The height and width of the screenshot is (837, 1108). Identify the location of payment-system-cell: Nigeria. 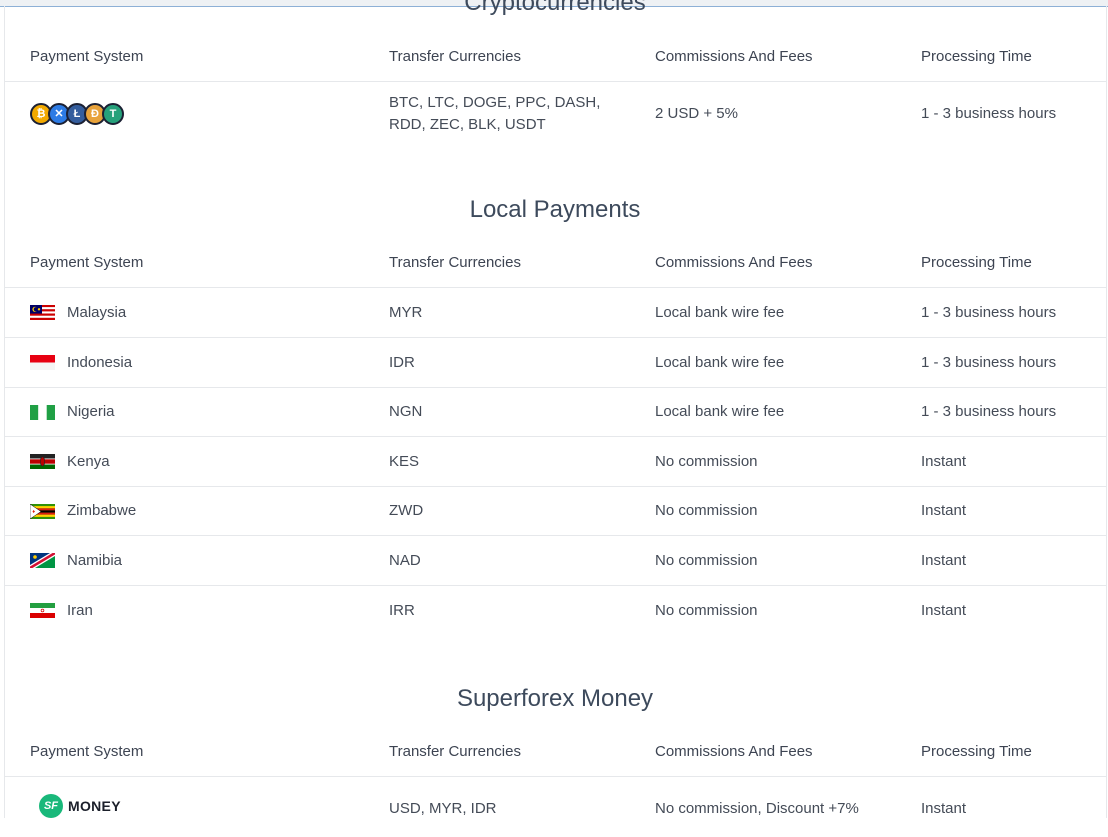
(195, 412).